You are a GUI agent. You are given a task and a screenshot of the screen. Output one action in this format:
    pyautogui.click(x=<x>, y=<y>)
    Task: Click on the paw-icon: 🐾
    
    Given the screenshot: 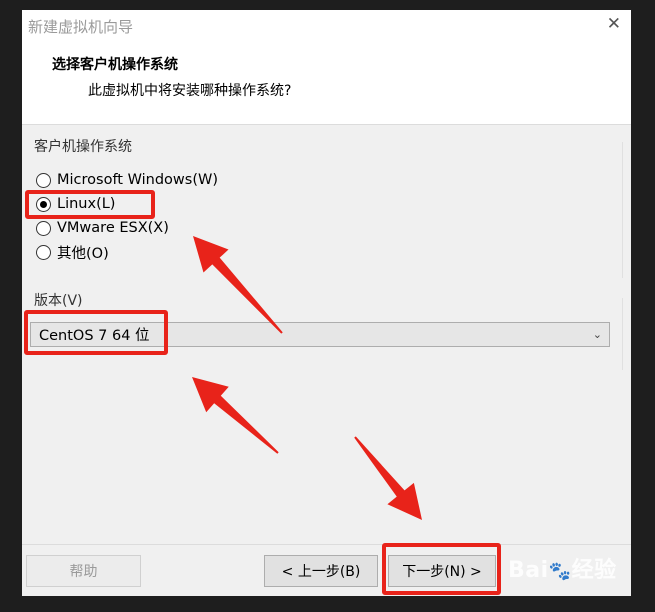 What is the action you would take?
    pyautogui.click(x=560, y=571)
    